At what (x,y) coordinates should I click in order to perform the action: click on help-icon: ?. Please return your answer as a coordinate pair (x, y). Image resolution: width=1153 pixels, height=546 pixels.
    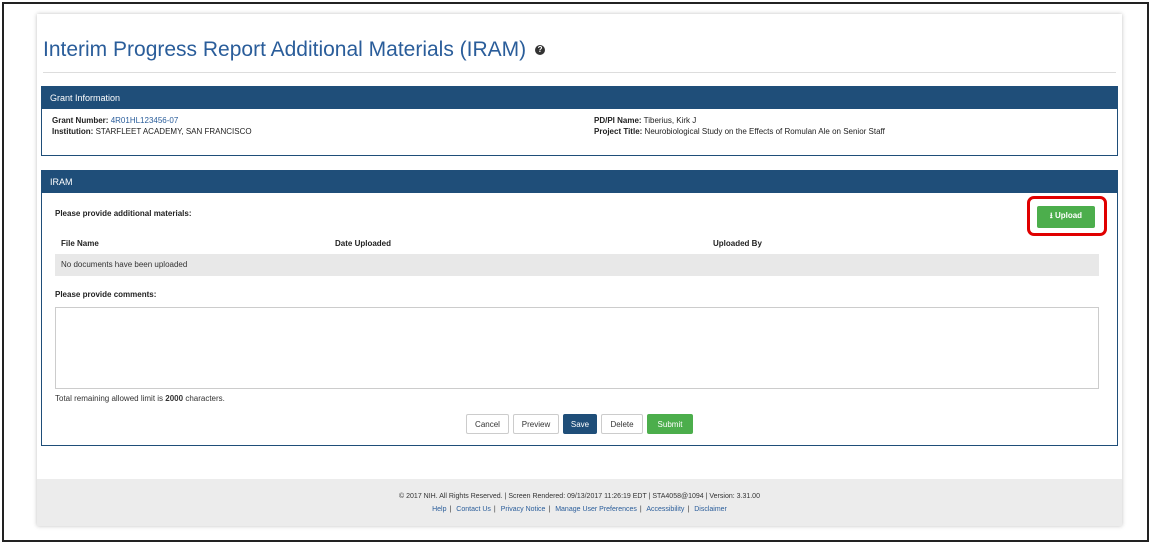
    Looking at the image, I should click on (540, 50).